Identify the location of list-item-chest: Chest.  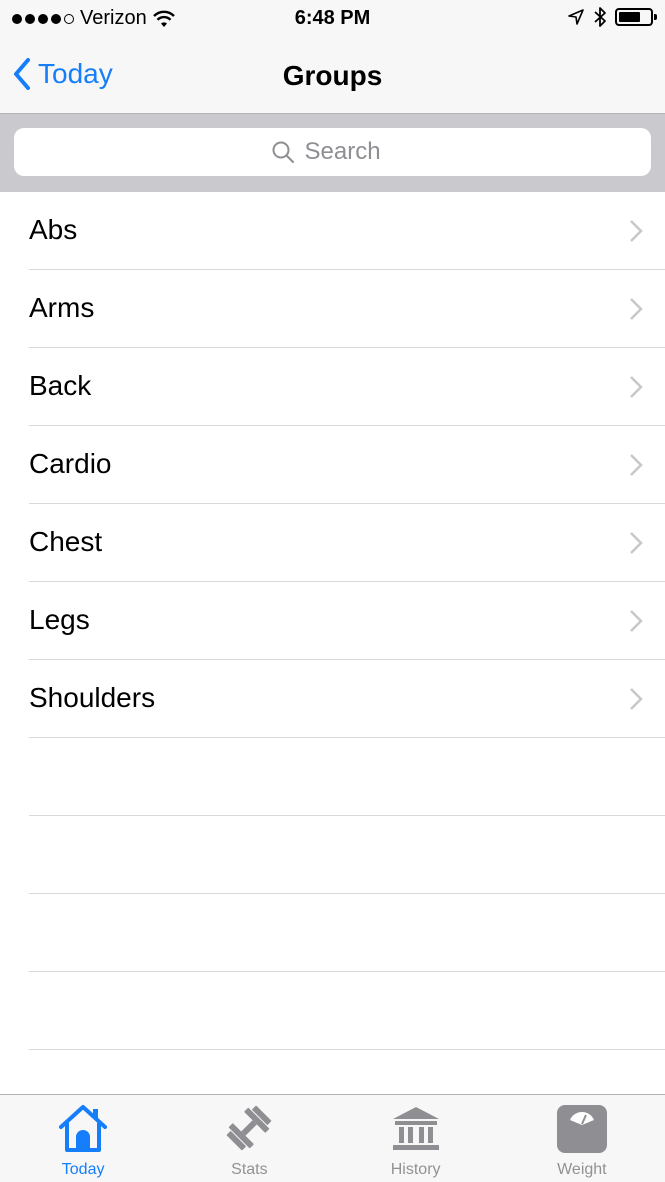
(332, 543).